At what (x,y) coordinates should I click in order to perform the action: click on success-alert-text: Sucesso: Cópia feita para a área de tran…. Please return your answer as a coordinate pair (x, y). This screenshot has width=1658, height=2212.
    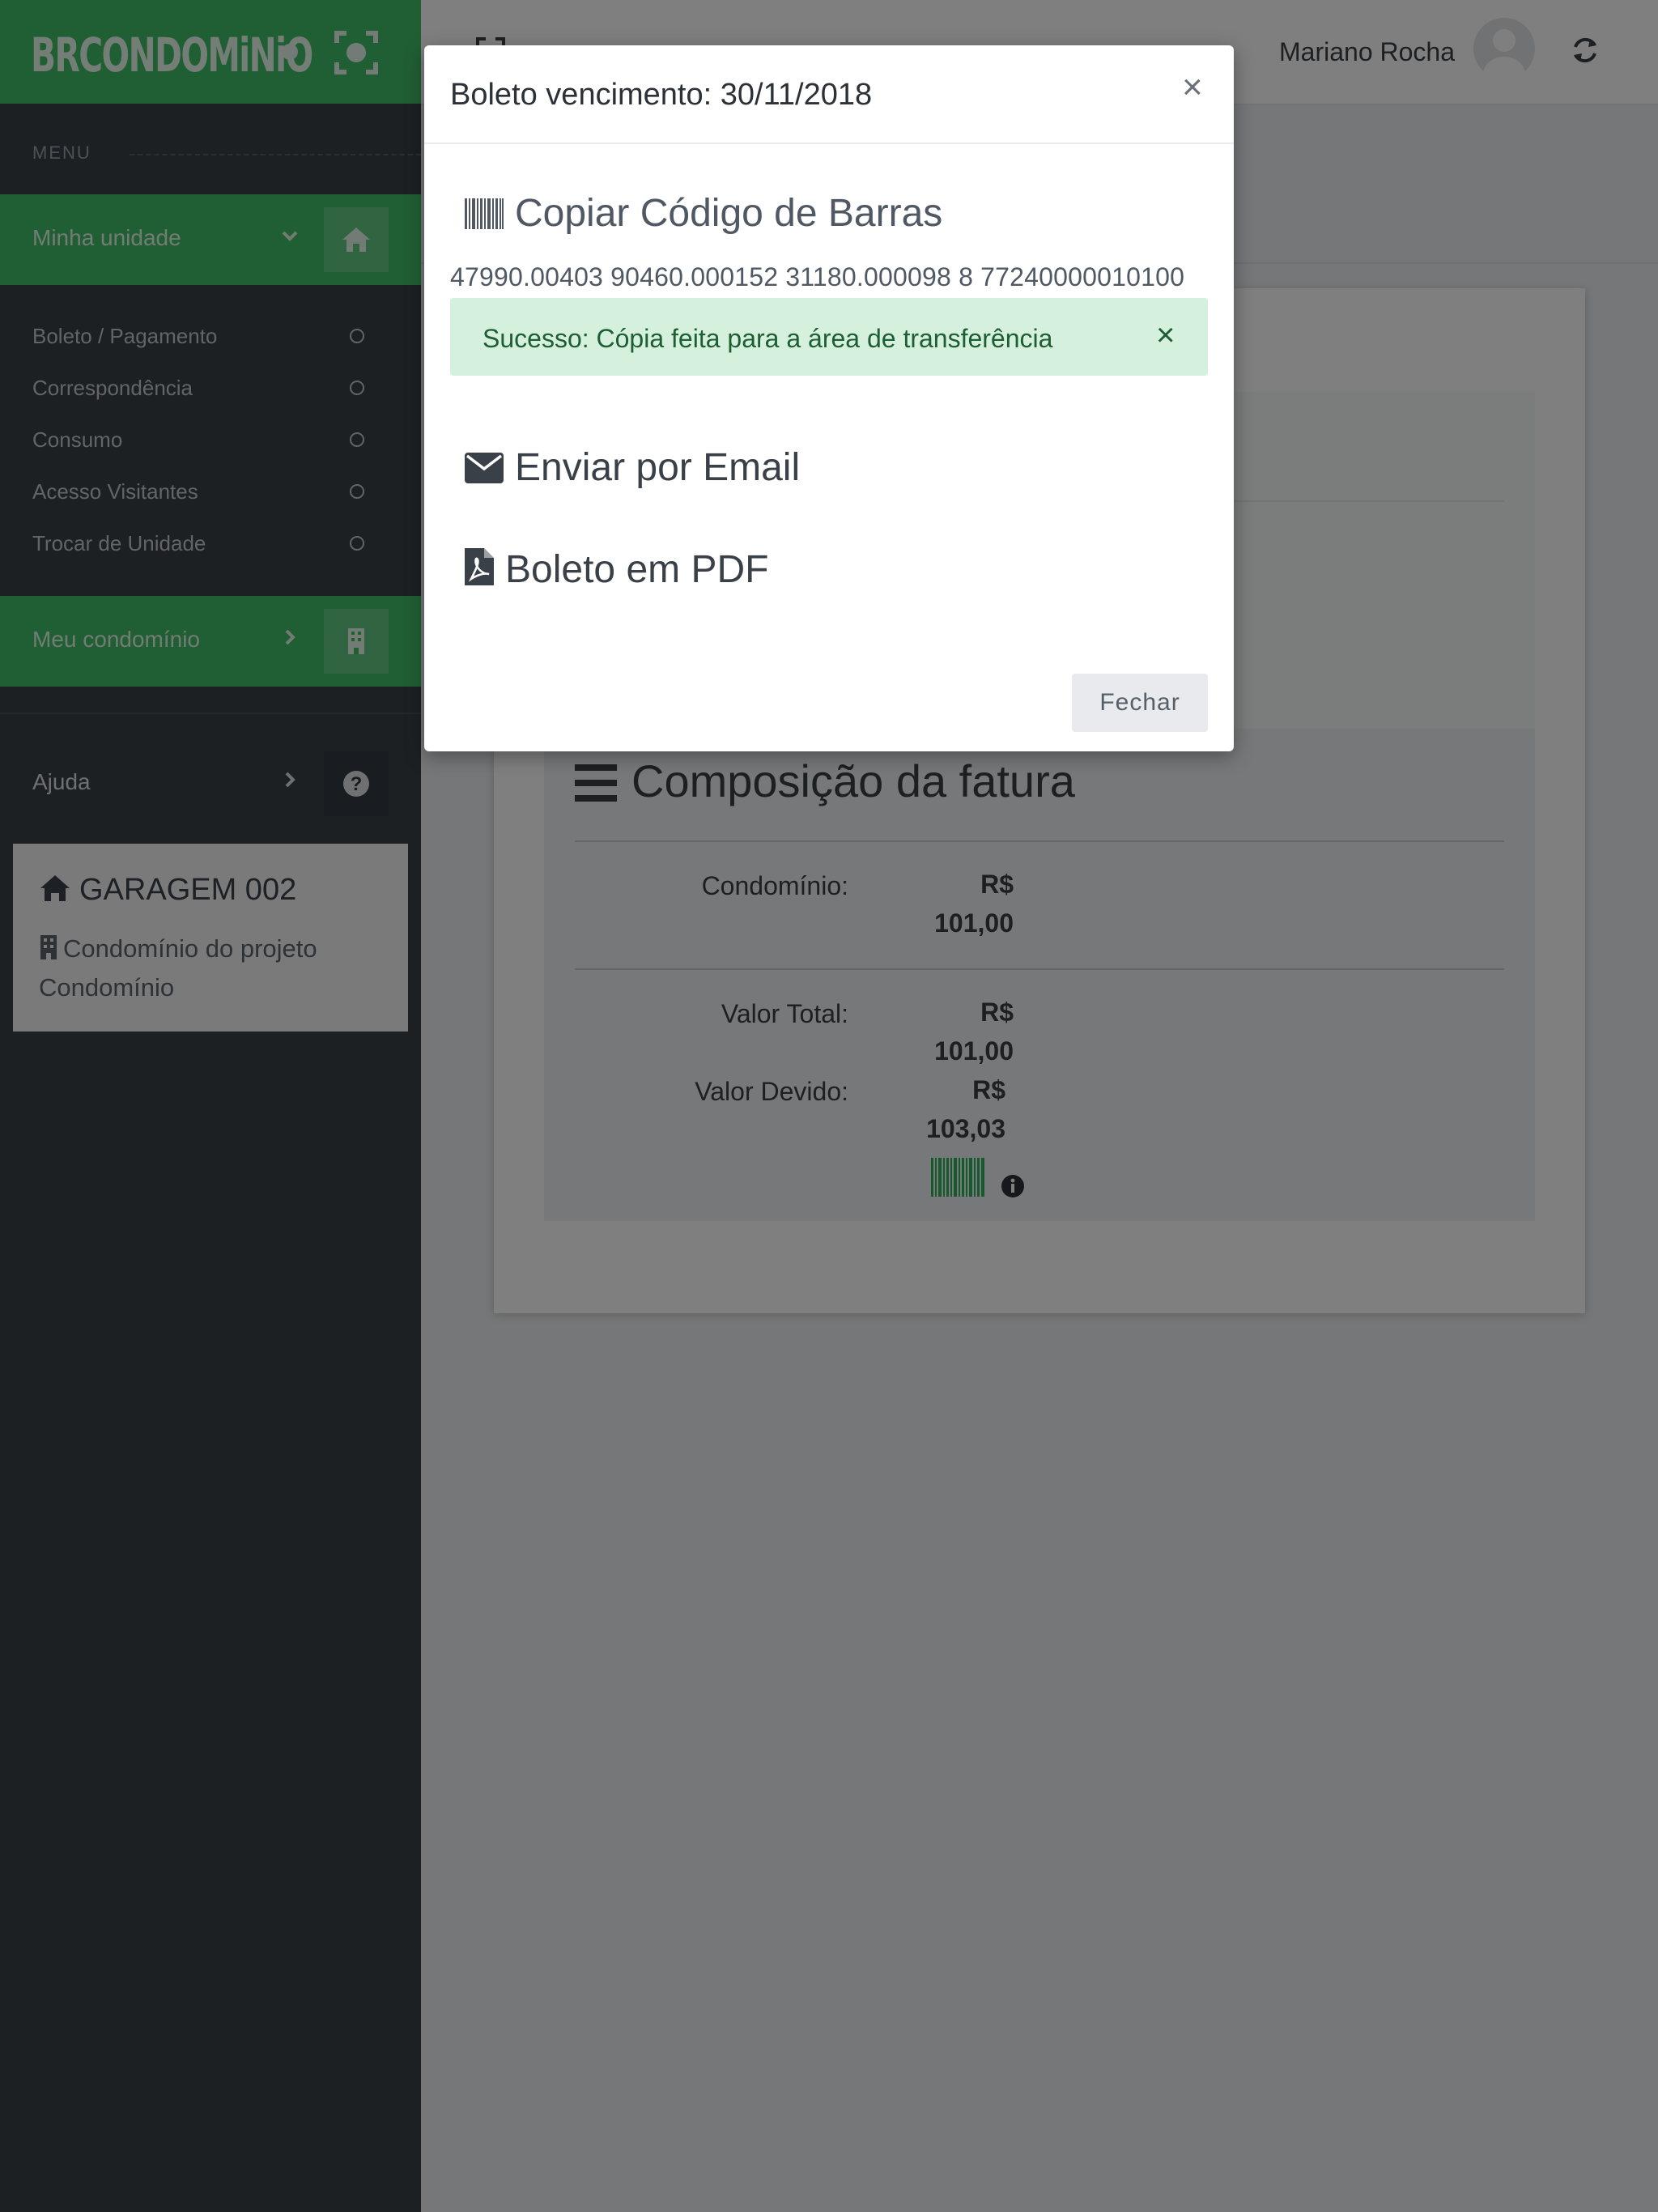
    Looking at the image, I should click on (768, 339).